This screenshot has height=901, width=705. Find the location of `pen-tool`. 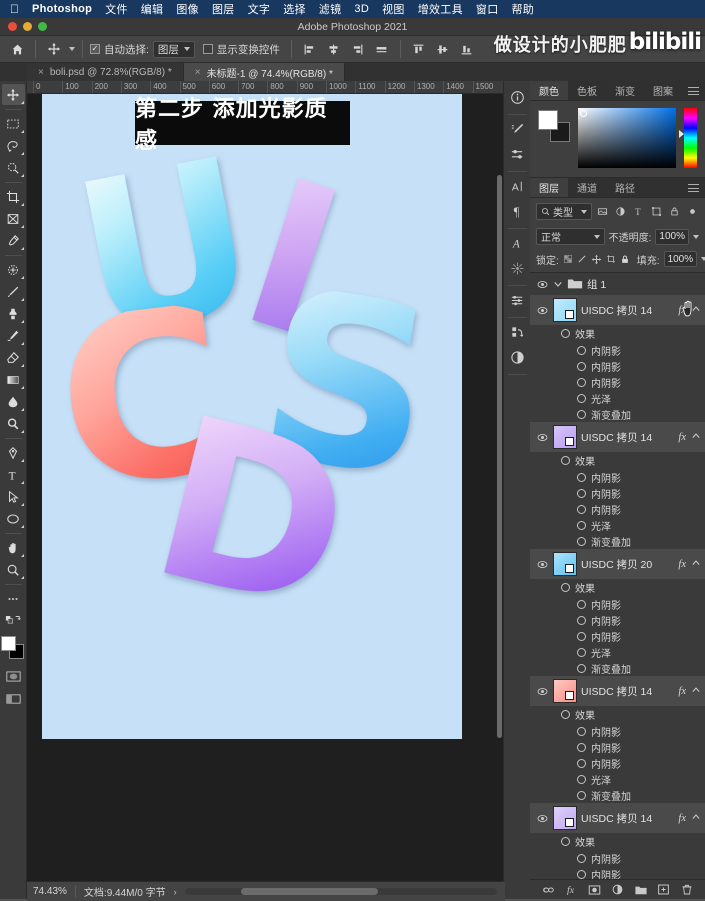

pen-tool is located at coordinates (13, 452).